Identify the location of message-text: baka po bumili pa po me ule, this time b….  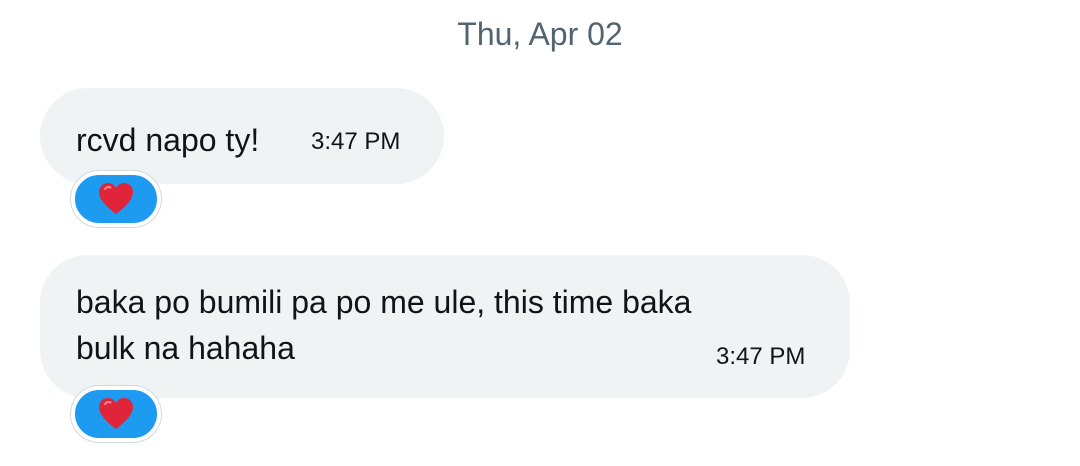
(384, 325).